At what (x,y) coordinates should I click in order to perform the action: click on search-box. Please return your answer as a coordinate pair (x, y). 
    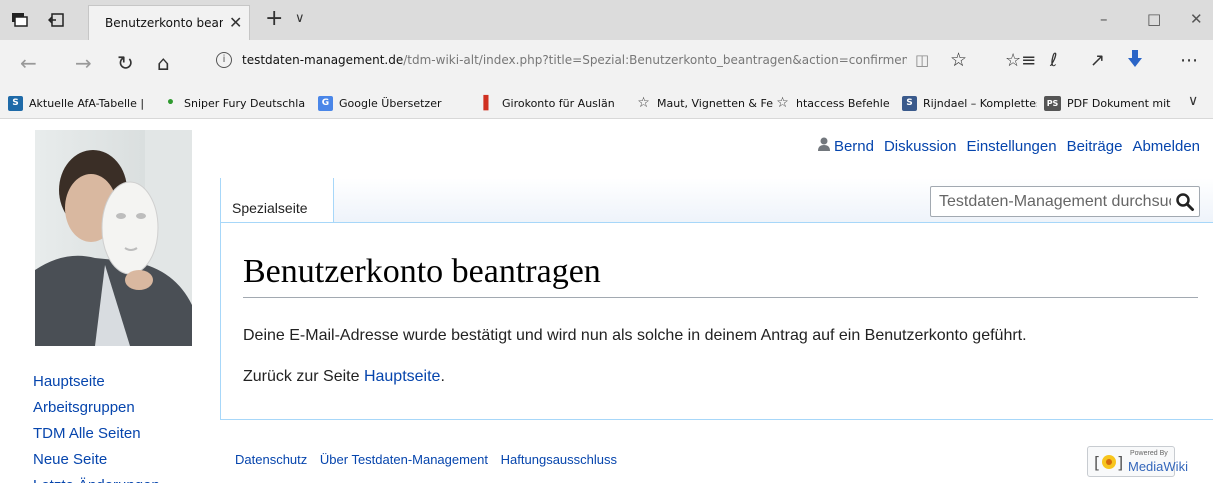
    Looking at the image, I should click on (1065, 201).